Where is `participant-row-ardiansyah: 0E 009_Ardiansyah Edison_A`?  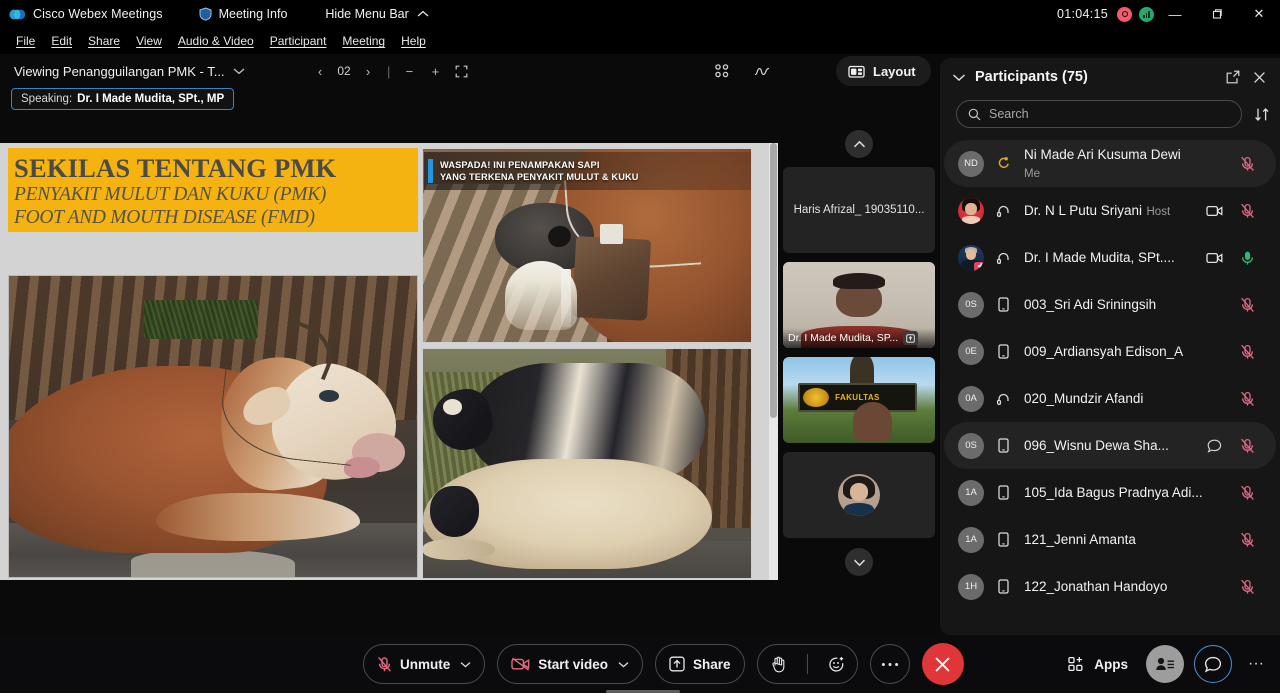 participant-row-ardiansyah: 0E 009_Ardiansyah Edison_A is located at coordinates (1110, 351).